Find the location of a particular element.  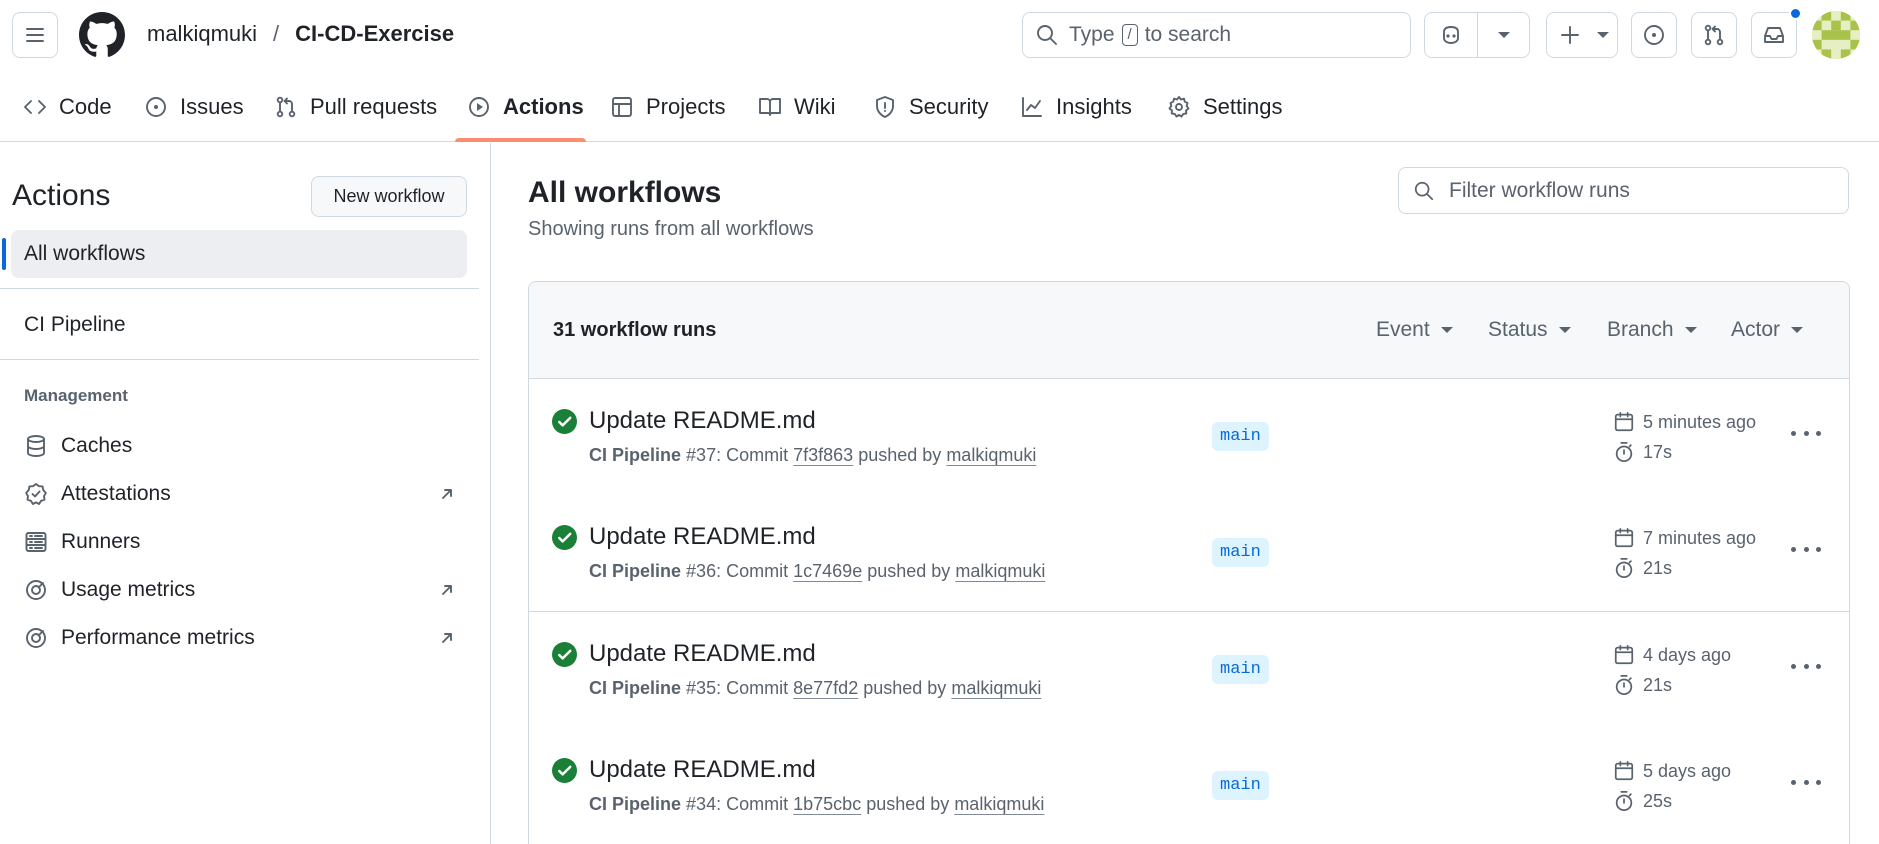

git-pull-request-icon is located at coordinates (1714, 35).